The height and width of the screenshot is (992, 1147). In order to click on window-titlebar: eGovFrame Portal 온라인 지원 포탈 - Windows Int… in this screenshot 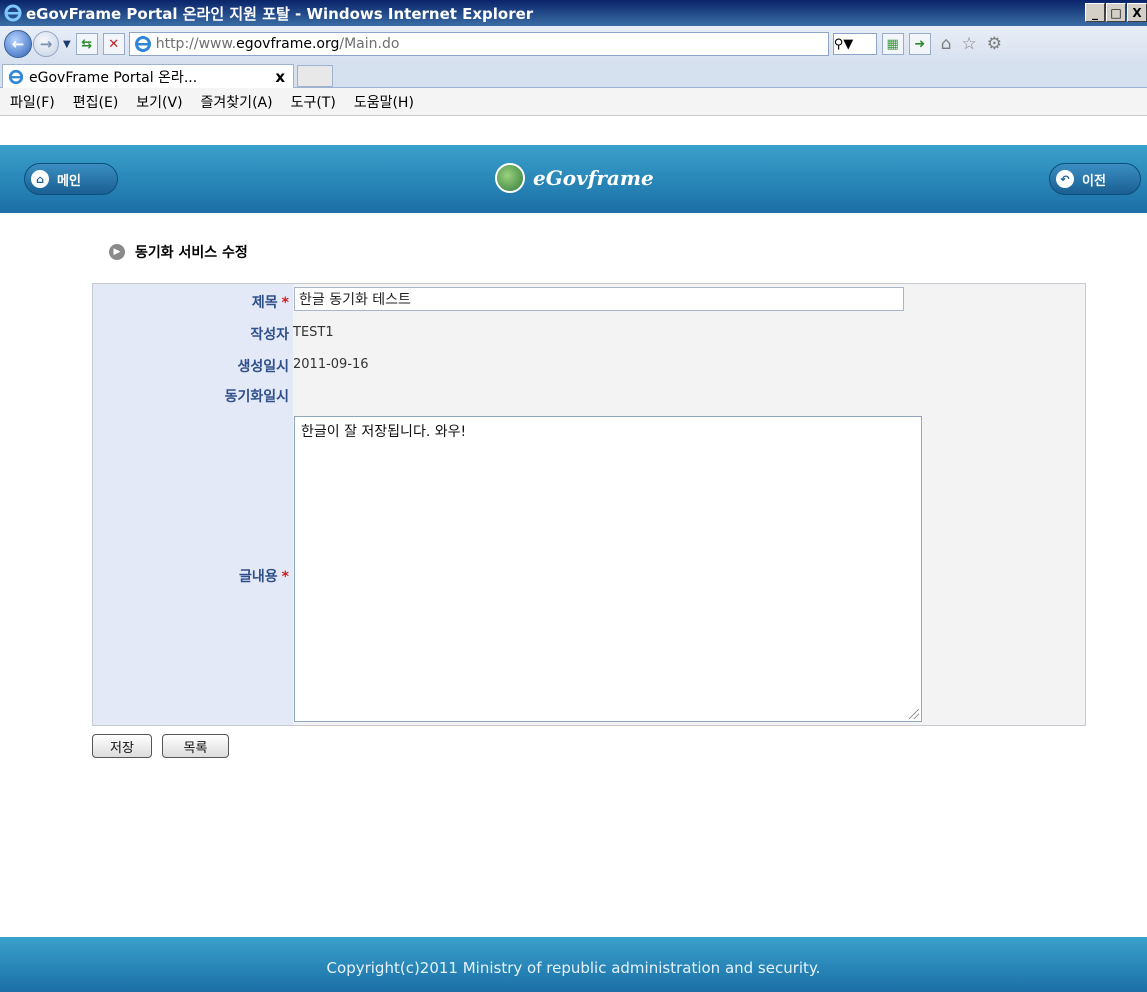, I will do `click(573, 13)`.